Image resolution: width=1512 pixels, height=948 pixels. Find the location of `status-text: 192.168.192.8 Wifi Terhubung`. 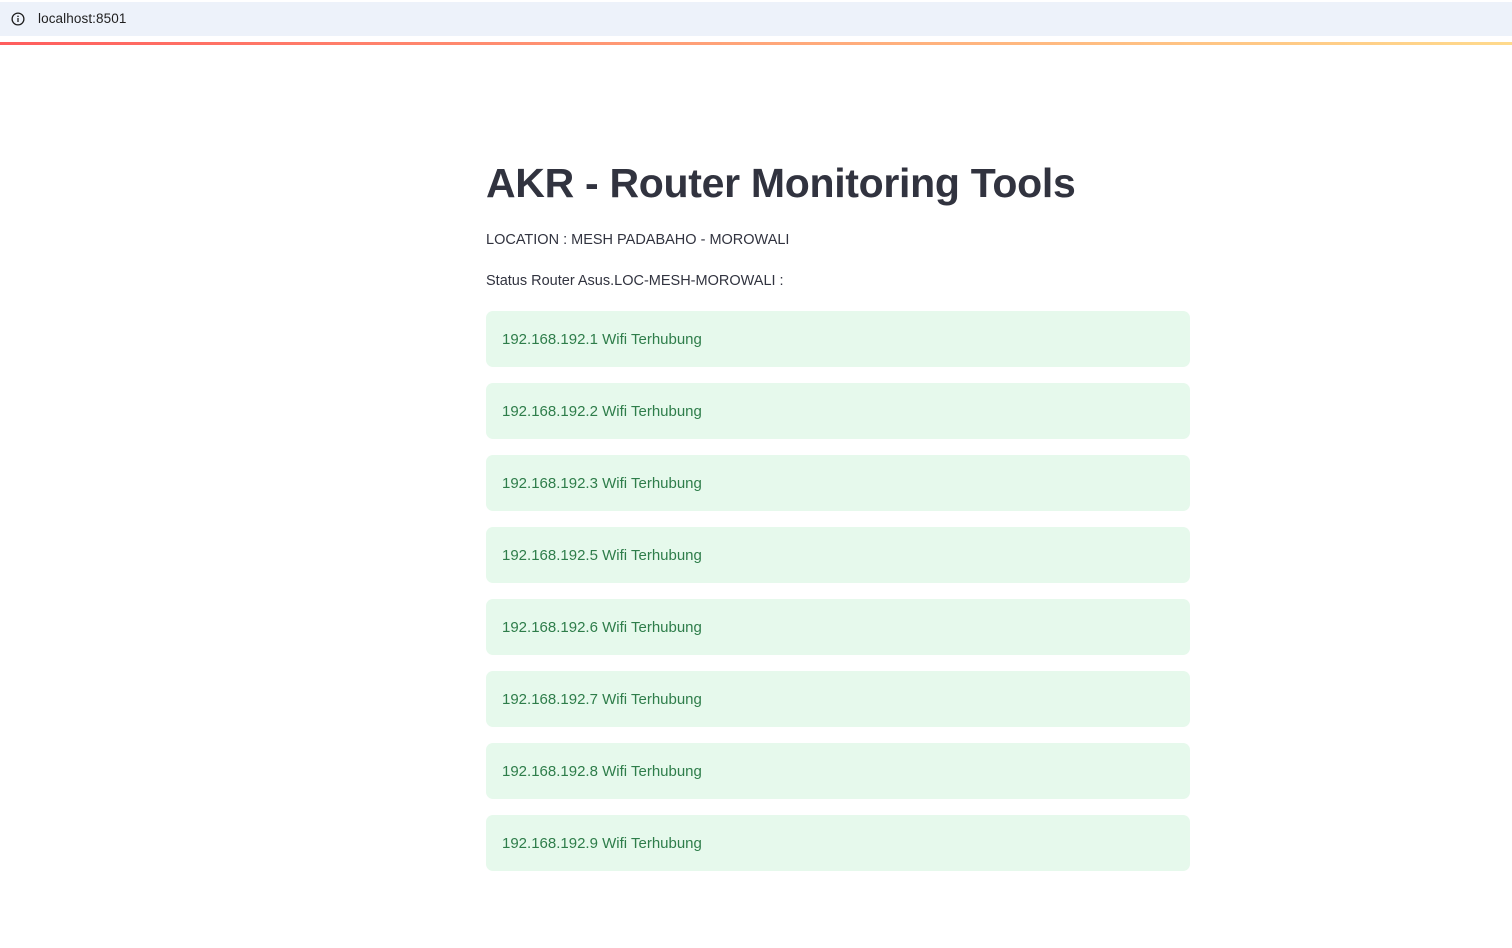

status-text: 192.168.192.8 Wifi Terhubung is located at coordinates (602, 771).